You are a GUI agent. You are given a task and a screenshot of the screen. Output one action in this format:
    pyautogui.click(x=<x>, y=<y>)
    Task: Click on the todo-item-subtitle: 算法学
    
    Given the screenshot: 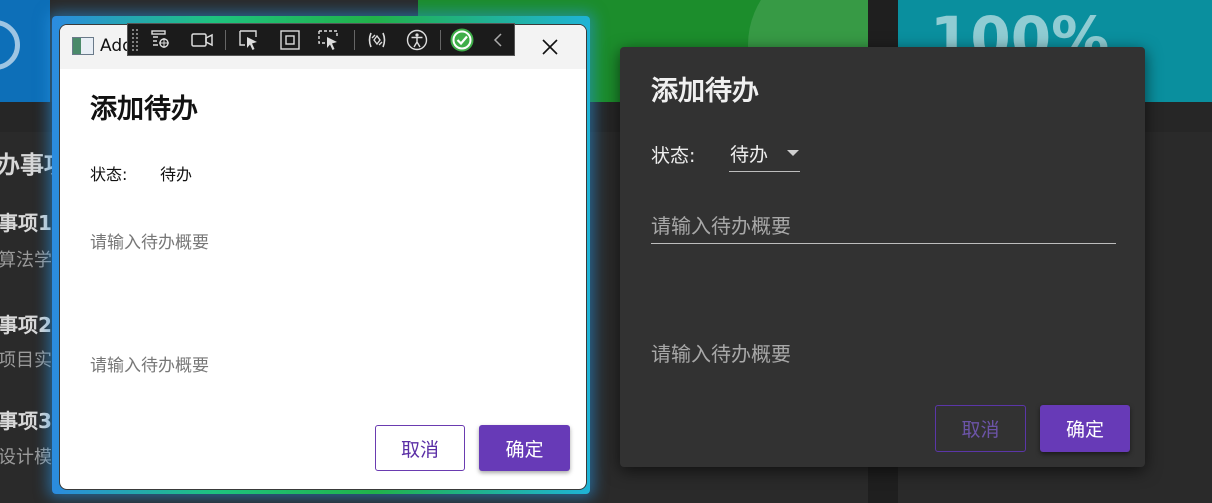 What is the action you would take?
    pyautogui.click(x=26, y=260)
    